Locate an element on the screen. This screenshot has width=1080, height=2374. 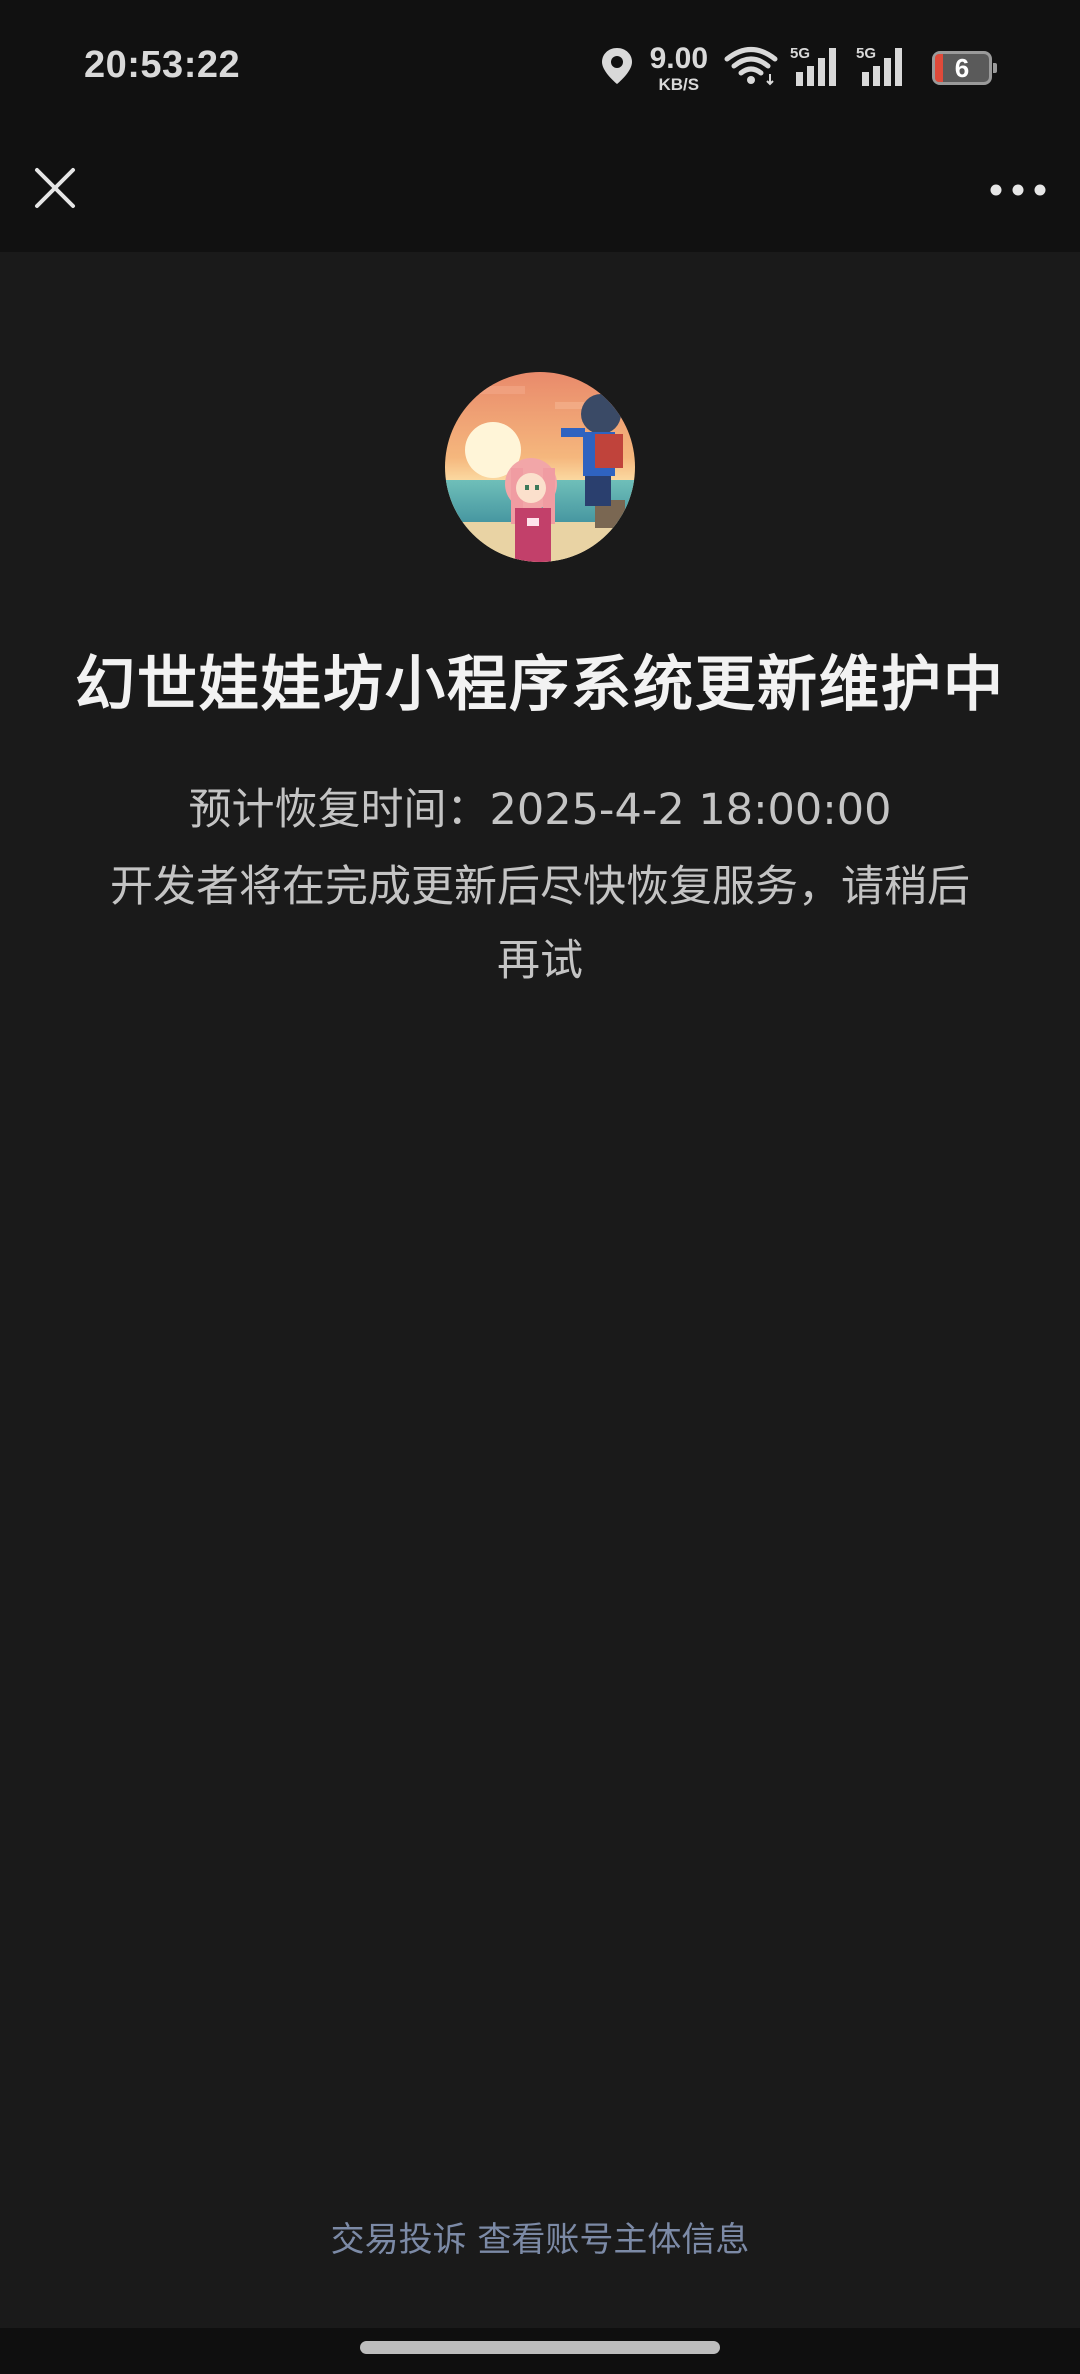
account-info-link: 查看账号主体信息 is located at coordinates (613, 2240).